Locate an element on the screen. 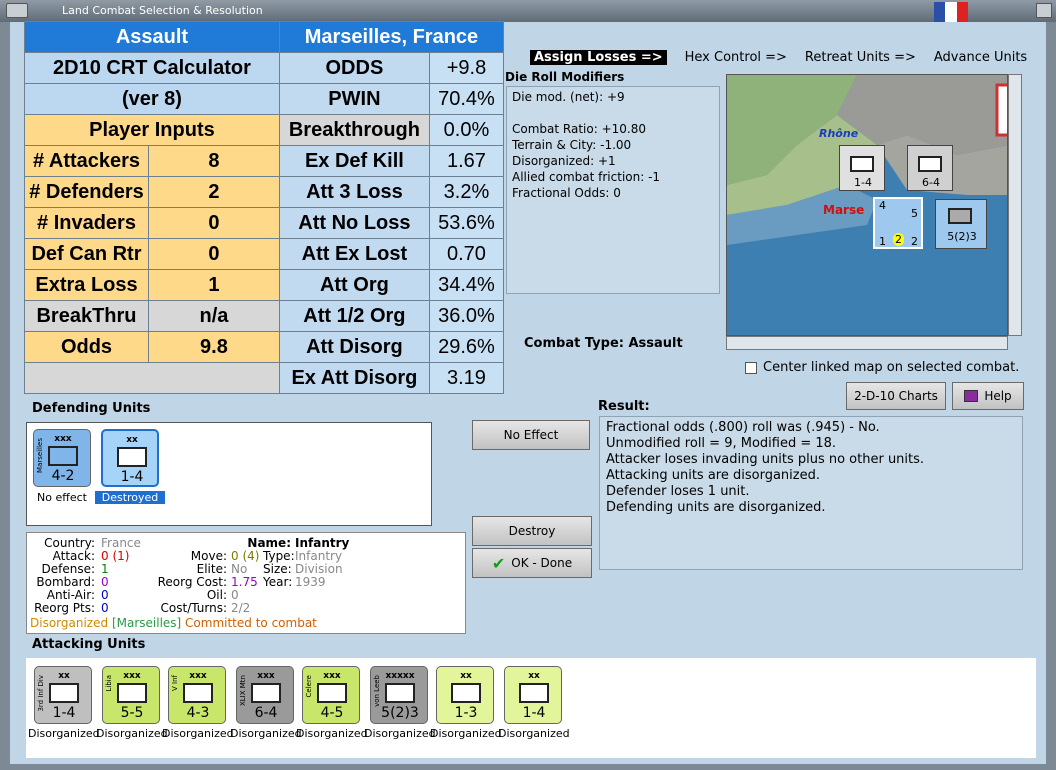  center-map-checkbox-row: Center linked map on selected combat. is located at coordinates (882, 367).